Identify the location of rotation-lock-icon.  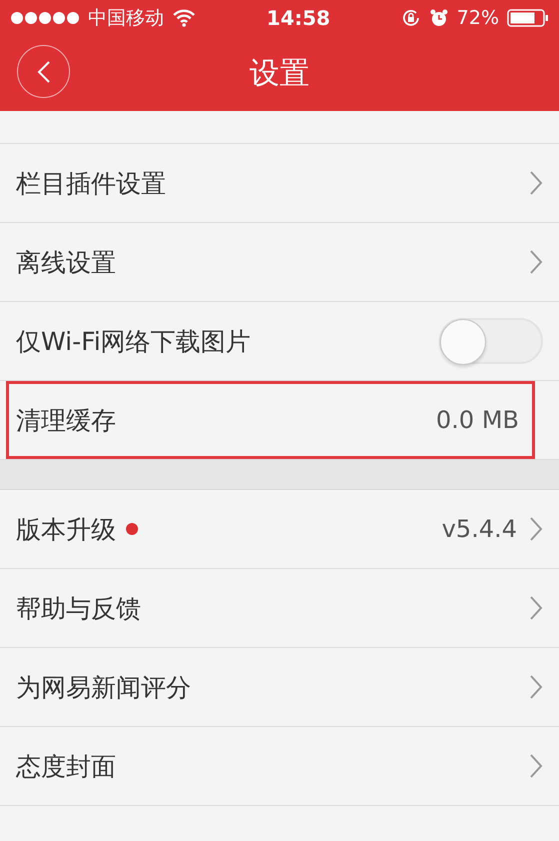
(410, 18).